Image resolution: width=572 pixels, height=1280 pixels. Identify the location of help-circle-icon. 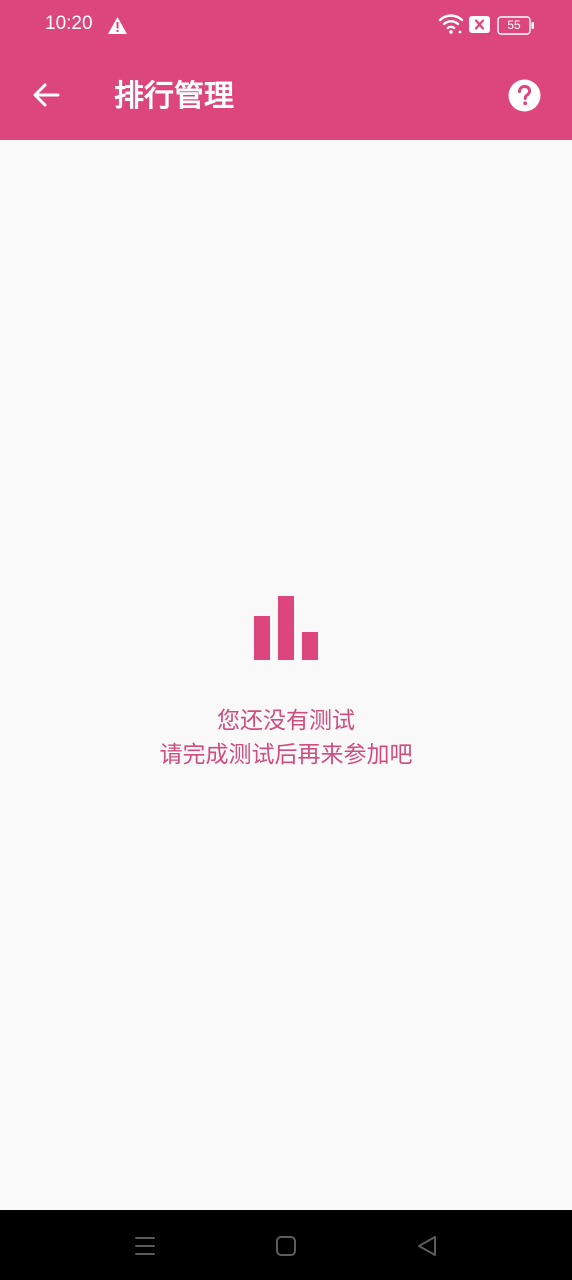
(524, 95).